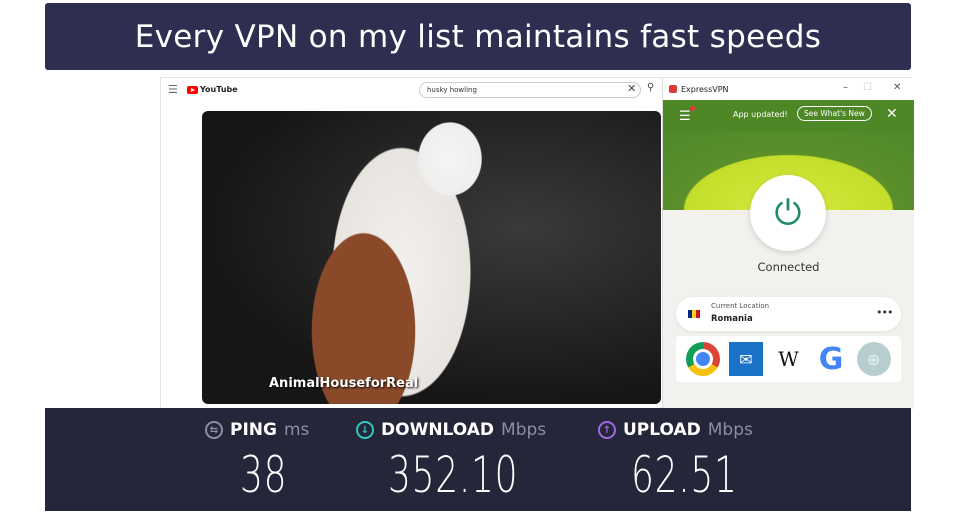 This screenshot has height=515, width=960. Describe the element at coordinates (214, 430) in the screenshot. I see `ping-icon: ⇆` at that location.